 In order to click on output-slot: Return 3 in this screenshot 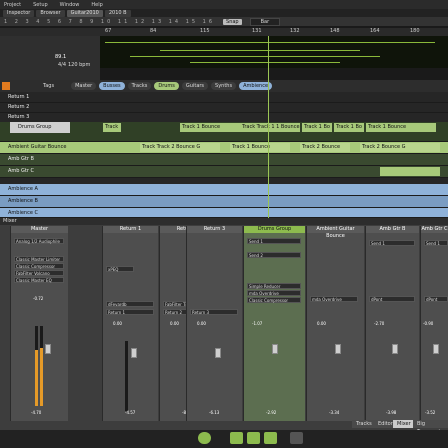, I will do `click(214, 312)`.